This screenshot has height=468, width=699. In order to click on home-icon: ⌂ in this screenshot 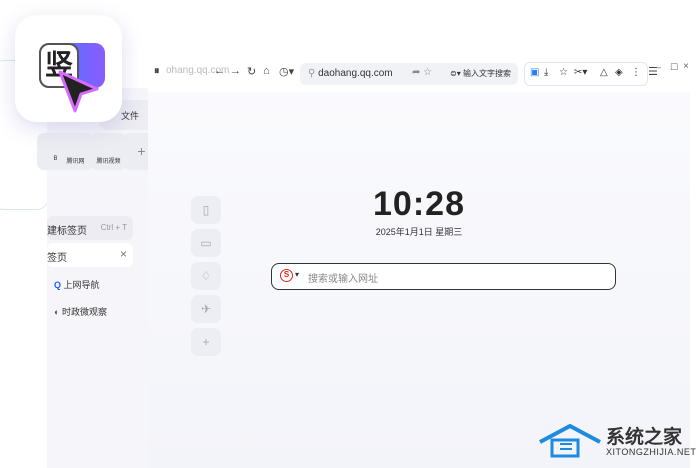, I will do `click(266, 71)`.